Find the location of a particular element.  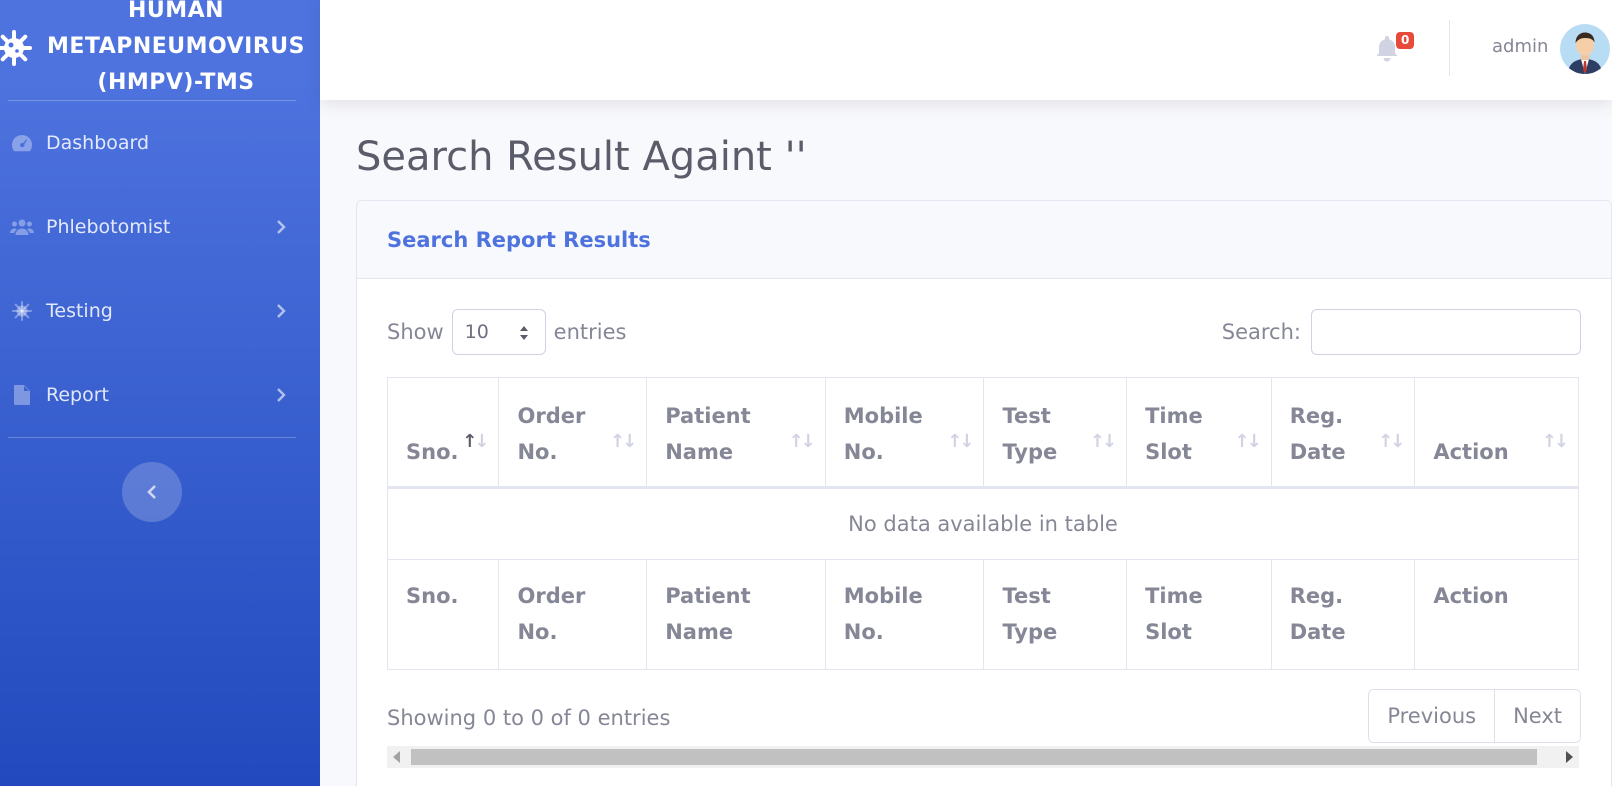

column-footer-time-slot: Time Slot is located at coordinates (1199, 614).